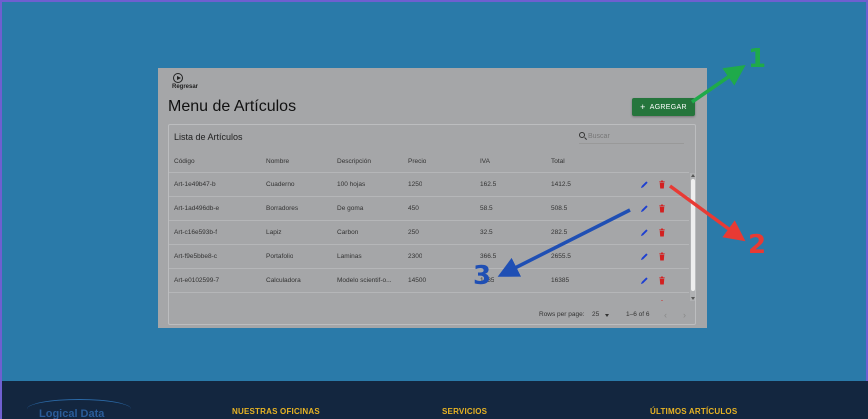 The image size is (868, 419). Describe the element at coordinates (757, 59) in the screenshot. I see `annotation-label-1: 1` at that location.